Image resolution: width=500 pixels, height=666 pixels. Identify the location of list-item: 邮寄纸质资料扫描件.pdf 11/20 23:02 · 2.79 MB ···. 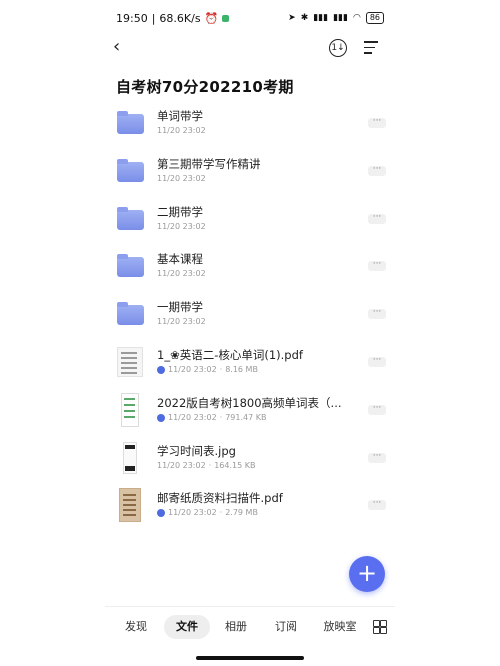
(250, 506).